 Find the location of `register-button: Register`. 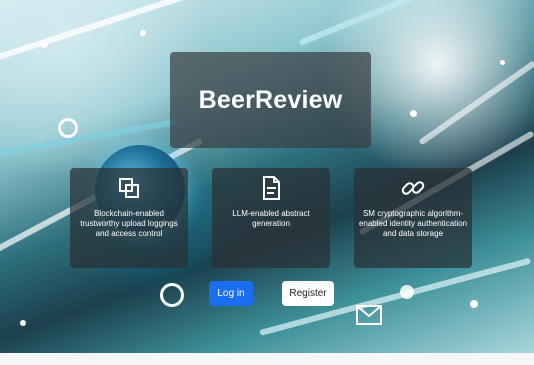

register-button: Register is located at coordinates (308, 293).